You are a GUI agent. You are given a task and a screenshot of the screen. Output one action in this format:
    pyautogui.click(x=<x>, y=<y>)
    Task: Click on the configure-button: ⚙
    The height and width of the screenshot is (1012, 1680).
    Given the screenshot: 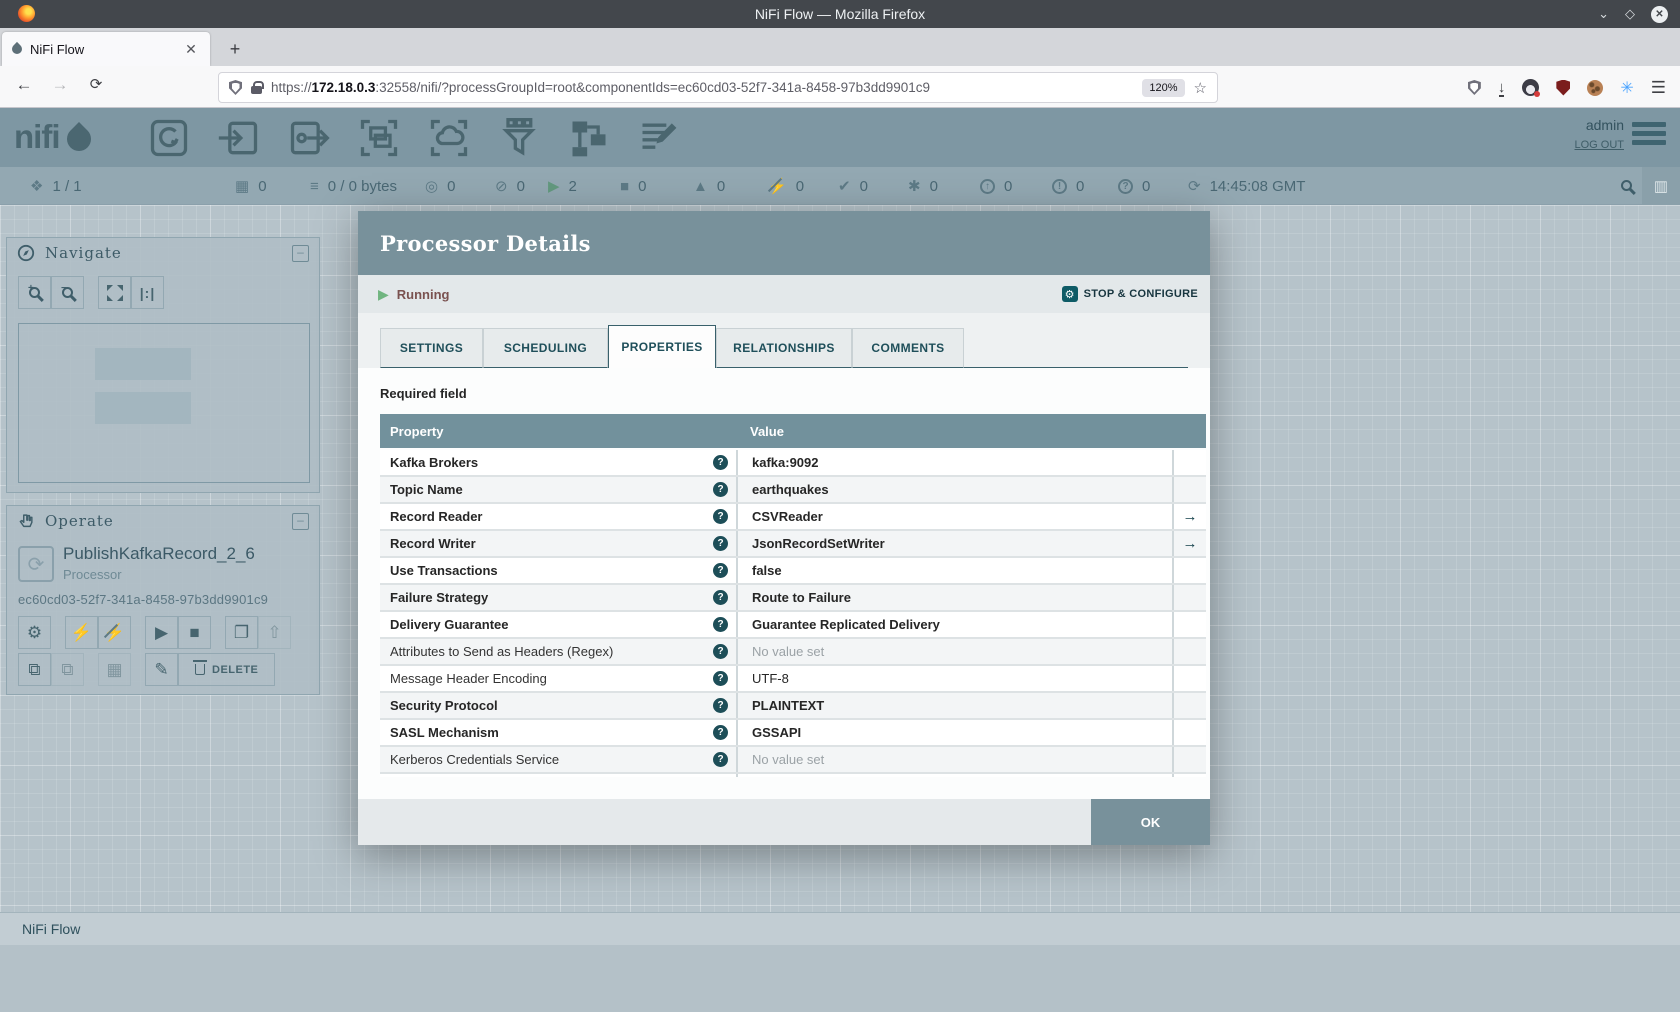 What is the action you would take?
    pyautogui.click(x=34, y=632)
    